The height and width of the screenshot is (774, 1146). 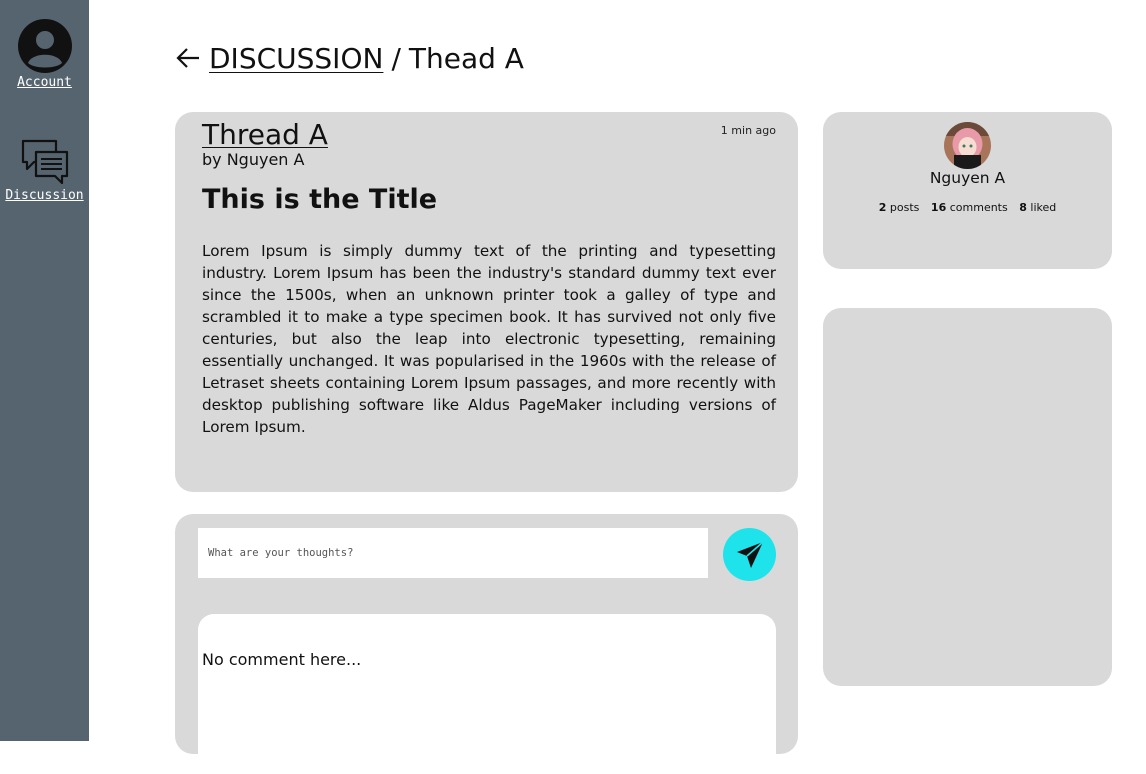 I want to click on post-title: This is the Title, so click(x=320, y=199).